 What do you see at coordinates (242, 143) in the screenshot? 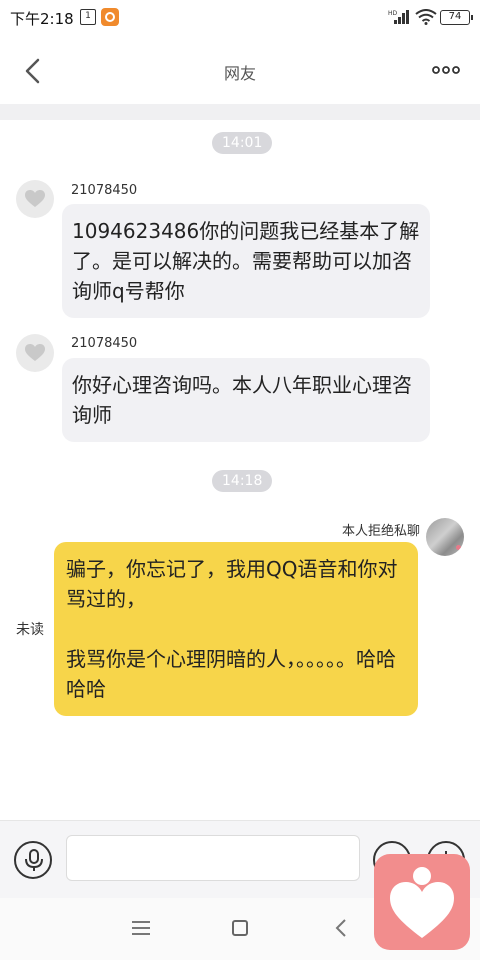
I see `timestamp-pill: 14:01` at bounding box center [242, 143].